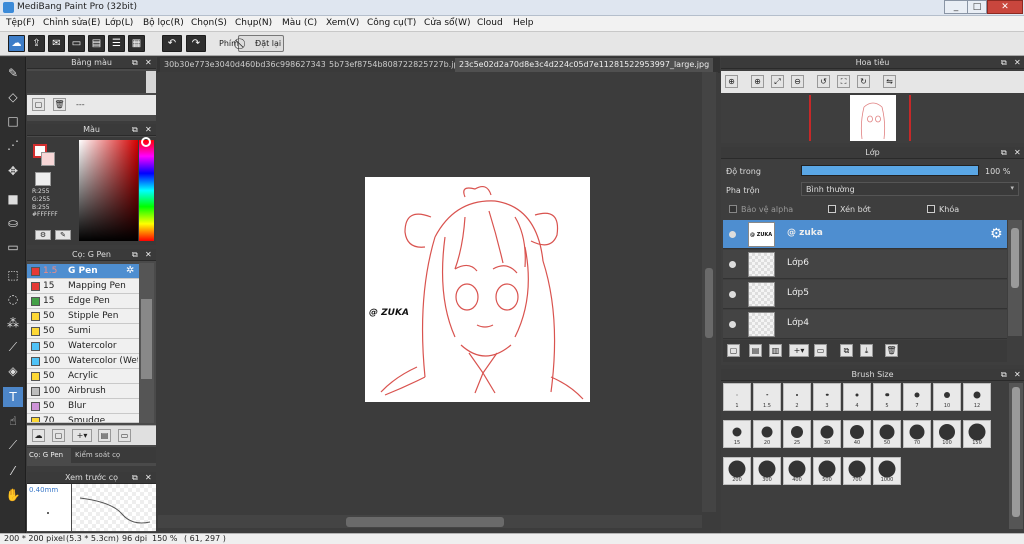 The height and width of the screenshot is (544, 1024). What do you see at coordinates (891, 350) in the screenshot?
I see `delete-layer-icon: 🗑` at bounding box center [891, 350].